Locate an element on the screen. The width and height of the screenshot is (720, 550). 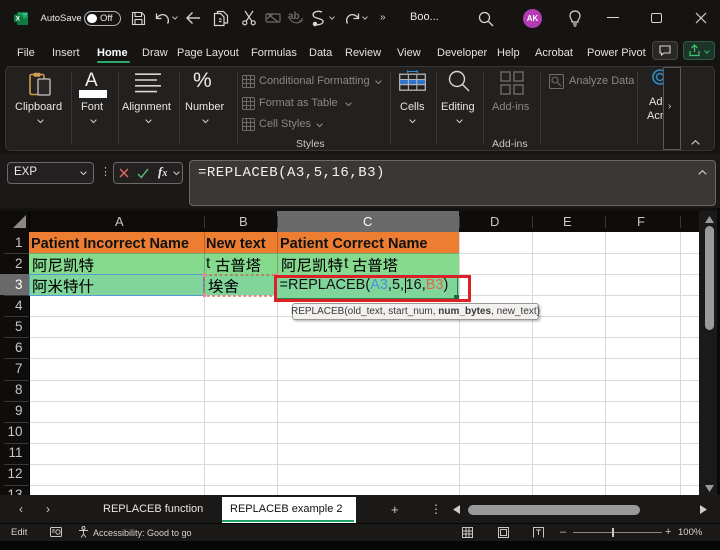
svg-text: X is located at coordinates (18, 19).